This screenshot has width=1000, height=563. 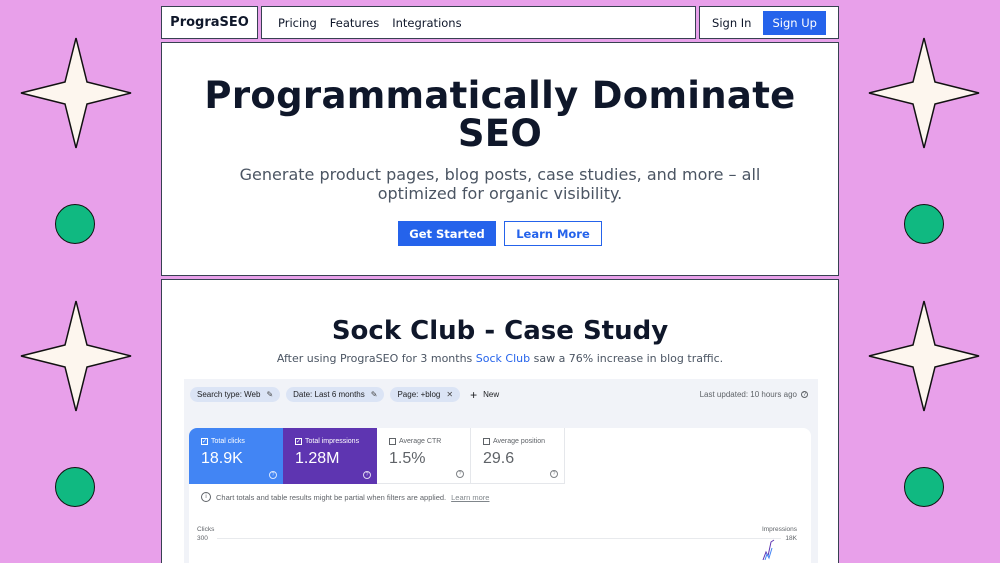 What do you see at coordinates (228, 441) in the screenshot?
I see `metric-label-text: Total clicks` at bounding box center [228, 441].